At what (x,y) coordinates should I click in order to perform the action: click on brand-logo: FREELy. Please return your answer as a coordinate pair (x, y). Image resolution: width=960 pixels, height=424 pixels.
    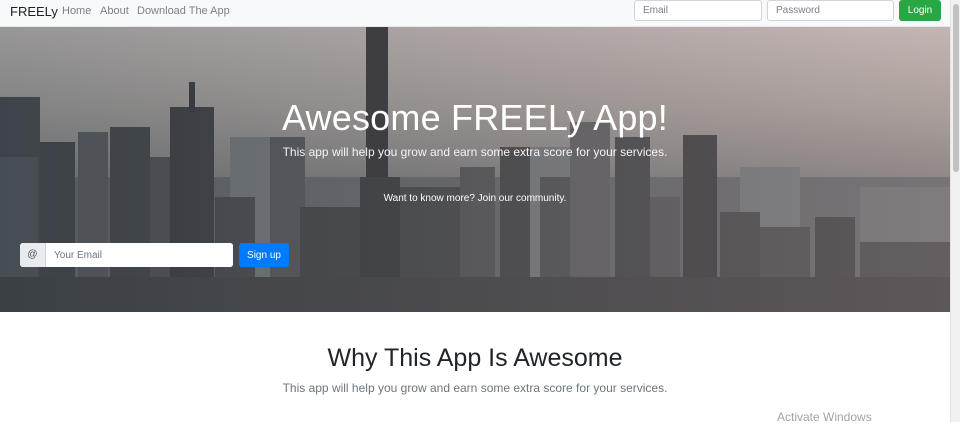
    Looking at the image, I should click on (34, 11).